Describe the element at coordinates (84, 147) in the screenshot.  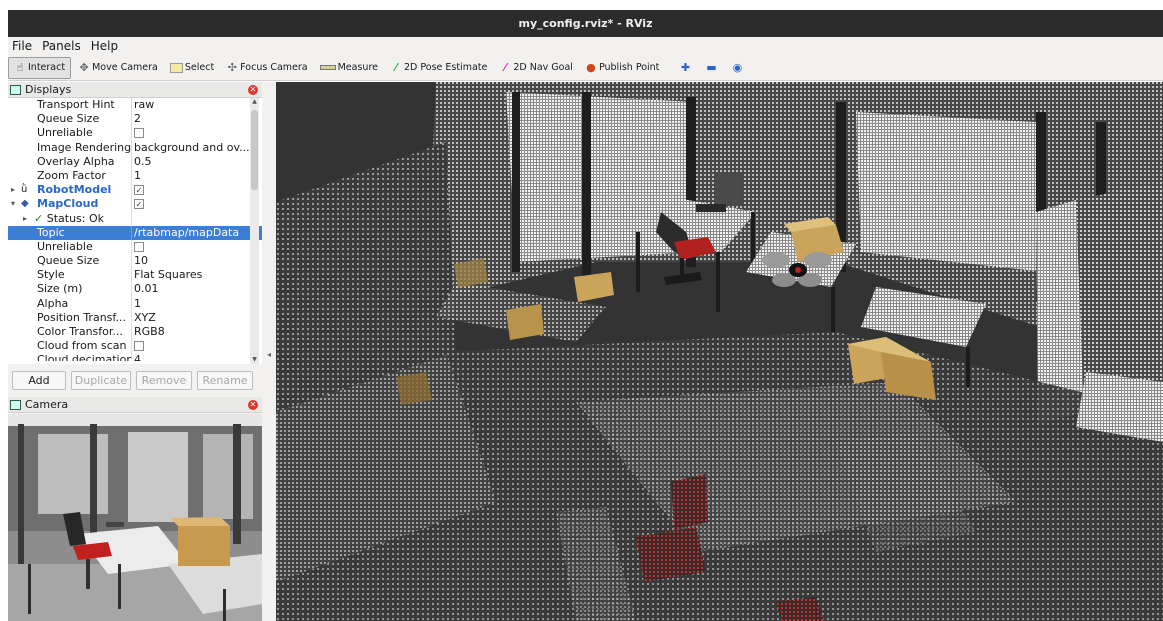
I see `property-name: Image Rendering` at that location.